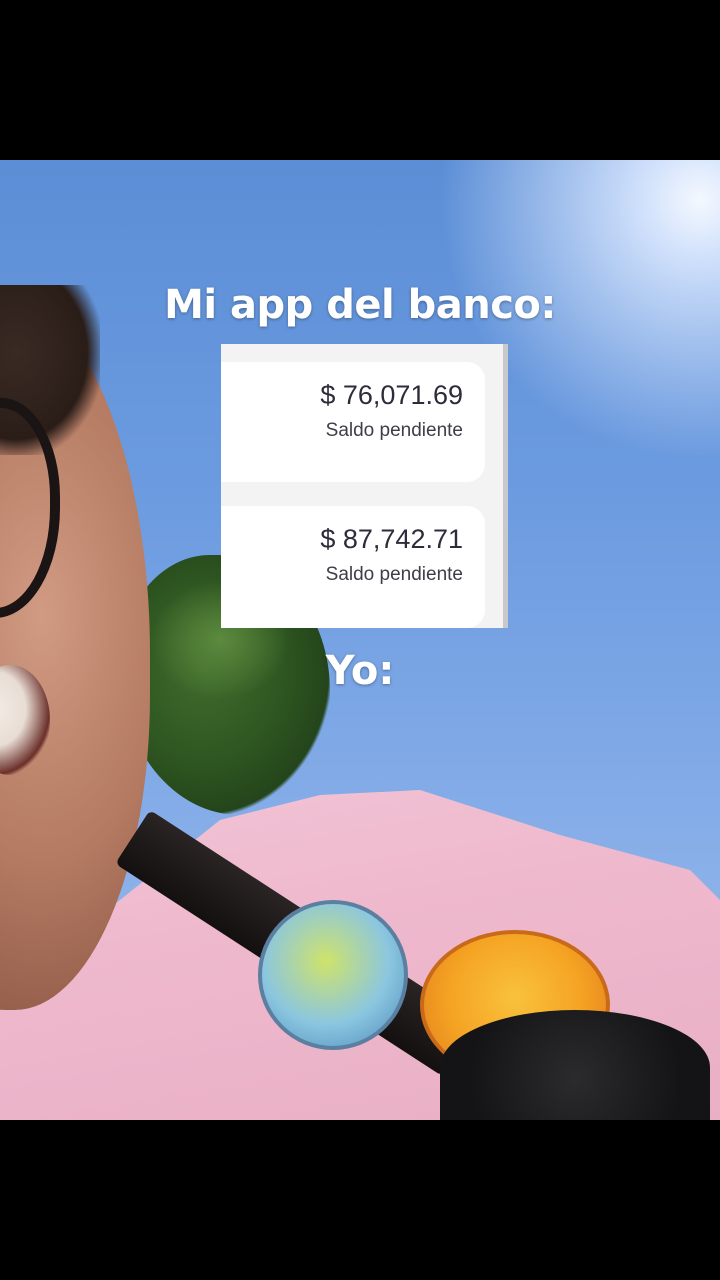  Describe the element at coordinates (360, 671) in the screenshot. I see `caption-me: Yo:` at that location.